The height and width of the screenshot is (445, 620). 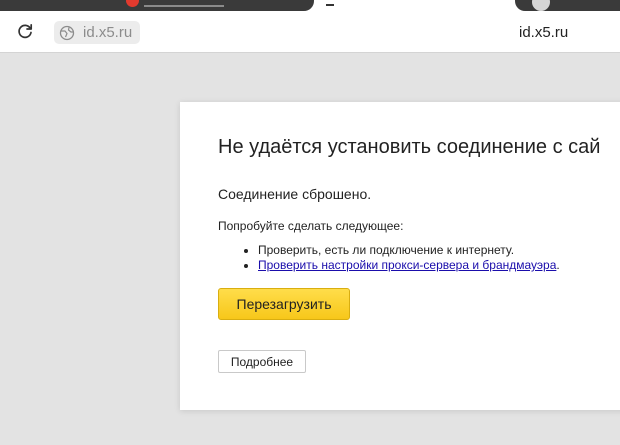 I want to click on address-text: id.x5.ru, so click(x=108, y=32).